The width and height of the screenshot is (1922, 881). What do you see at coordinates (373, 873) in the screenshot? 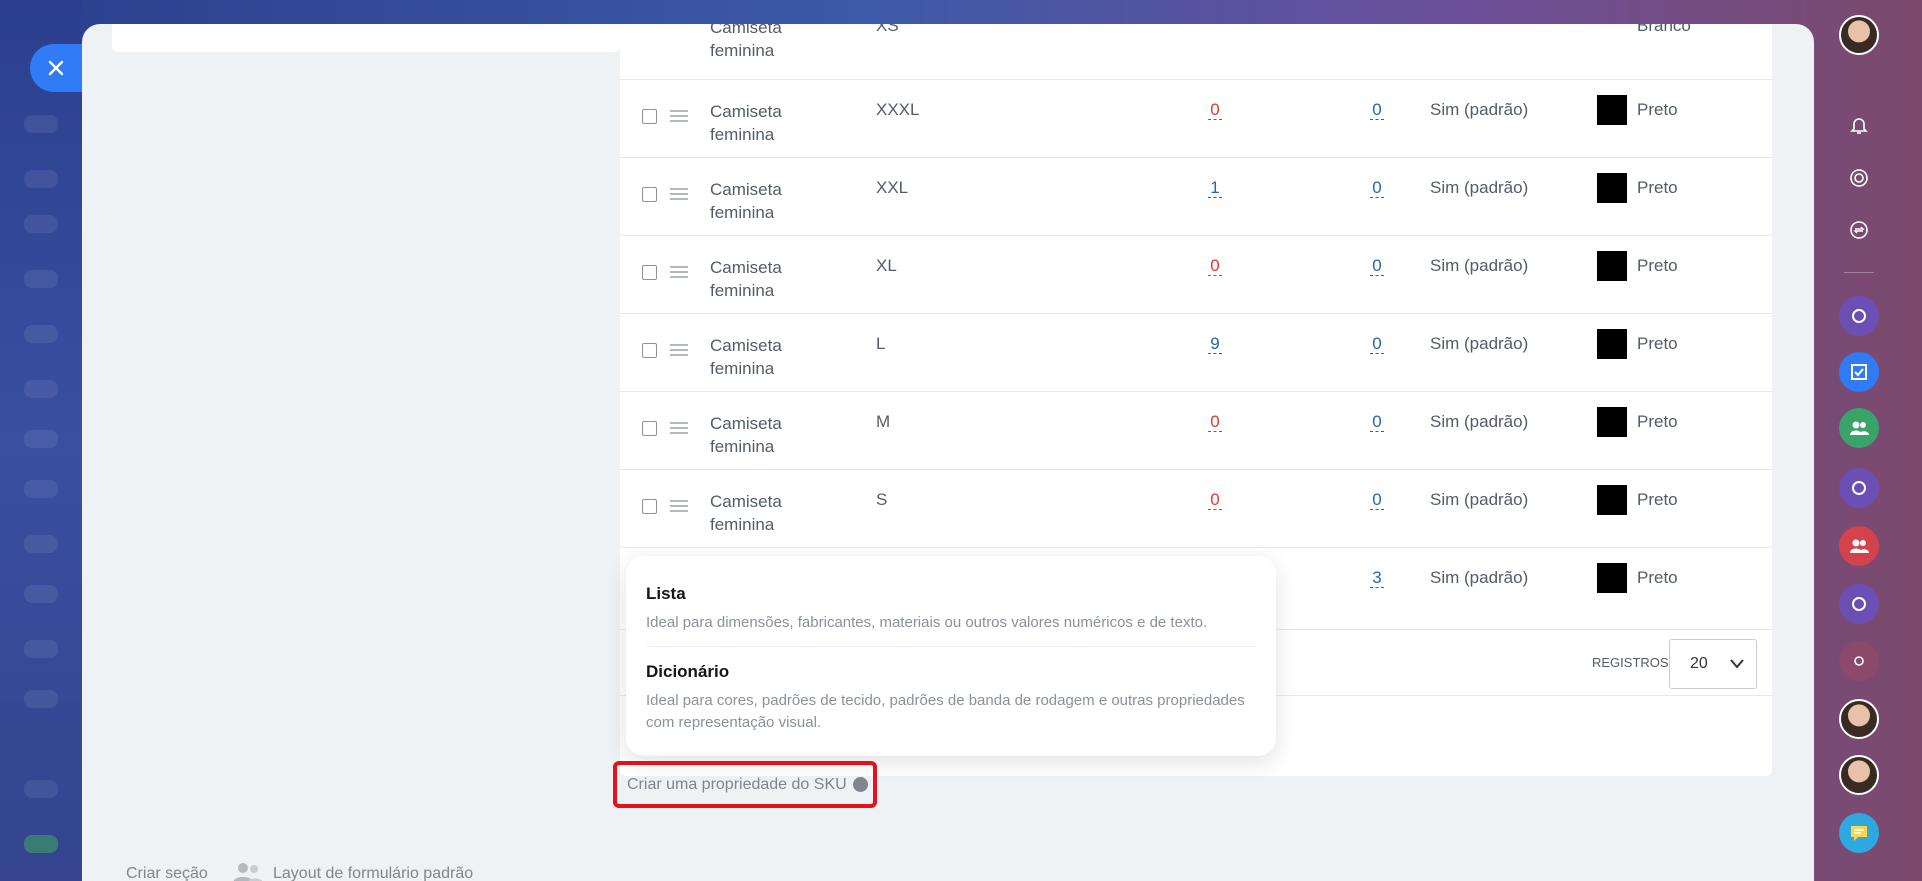
I see `default-form-layout-link: Layout de formulário padrão` at bounding box center [373, 873].